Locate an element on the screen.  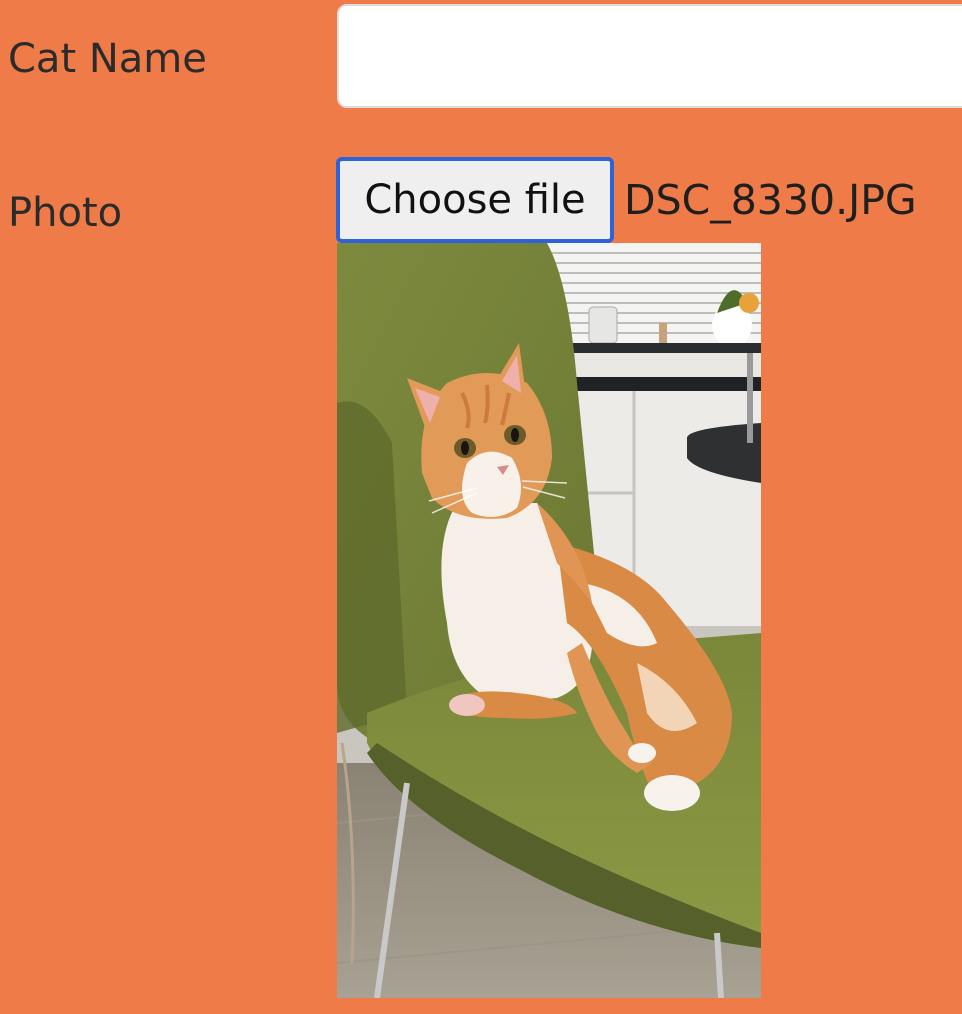
cat-name-input is located at coordinates (649, 56).